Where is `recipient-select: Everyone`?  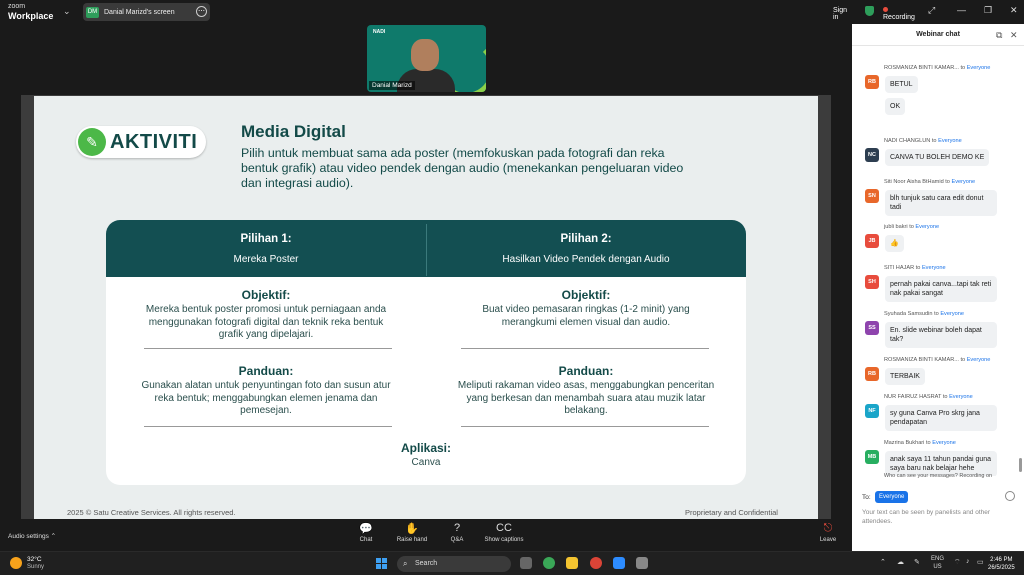
recipient-select: Everyone is located at coordinates (892, 497).